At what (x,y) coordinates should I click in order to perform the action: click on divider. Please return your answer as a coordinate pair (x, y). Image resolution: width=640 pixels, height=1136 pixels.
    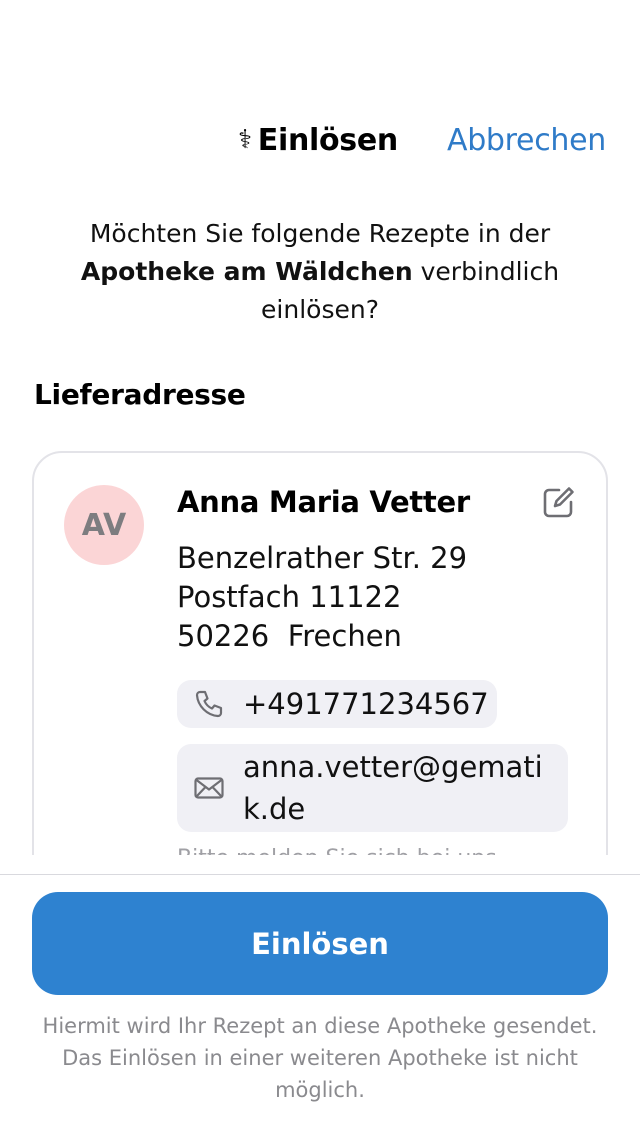
    Looking at the image, I should click on (320, 874).